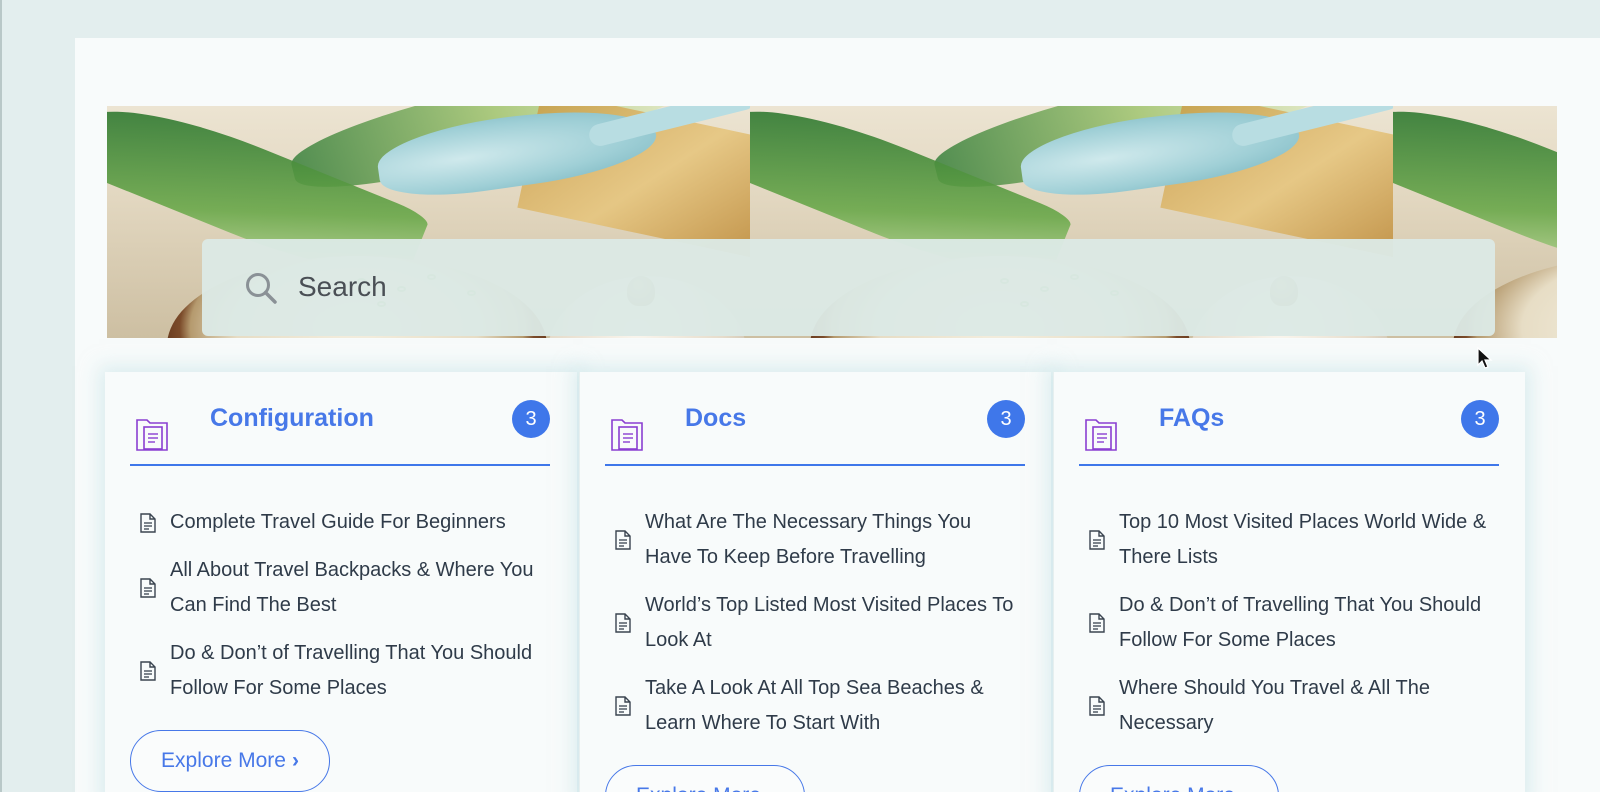 Image resolution: width=1600 pixels, height=792 pixels. What do you see at coordinates (1289, 431) in the screenshot?
I see `card-header: FAQs 3` at bounding box center [1289, 431].